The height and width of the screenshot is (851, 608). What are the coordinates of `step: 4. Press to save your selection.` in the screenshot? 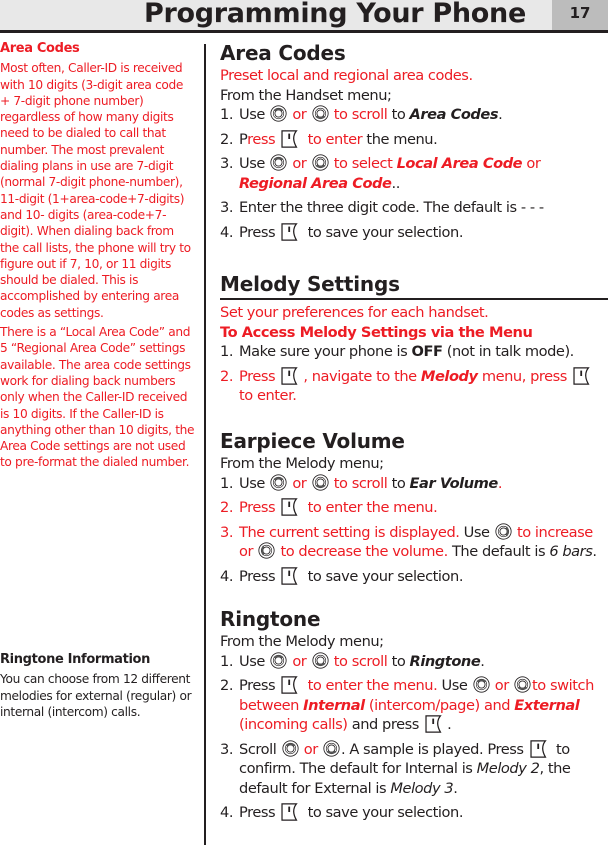 It's located at (414, 233).